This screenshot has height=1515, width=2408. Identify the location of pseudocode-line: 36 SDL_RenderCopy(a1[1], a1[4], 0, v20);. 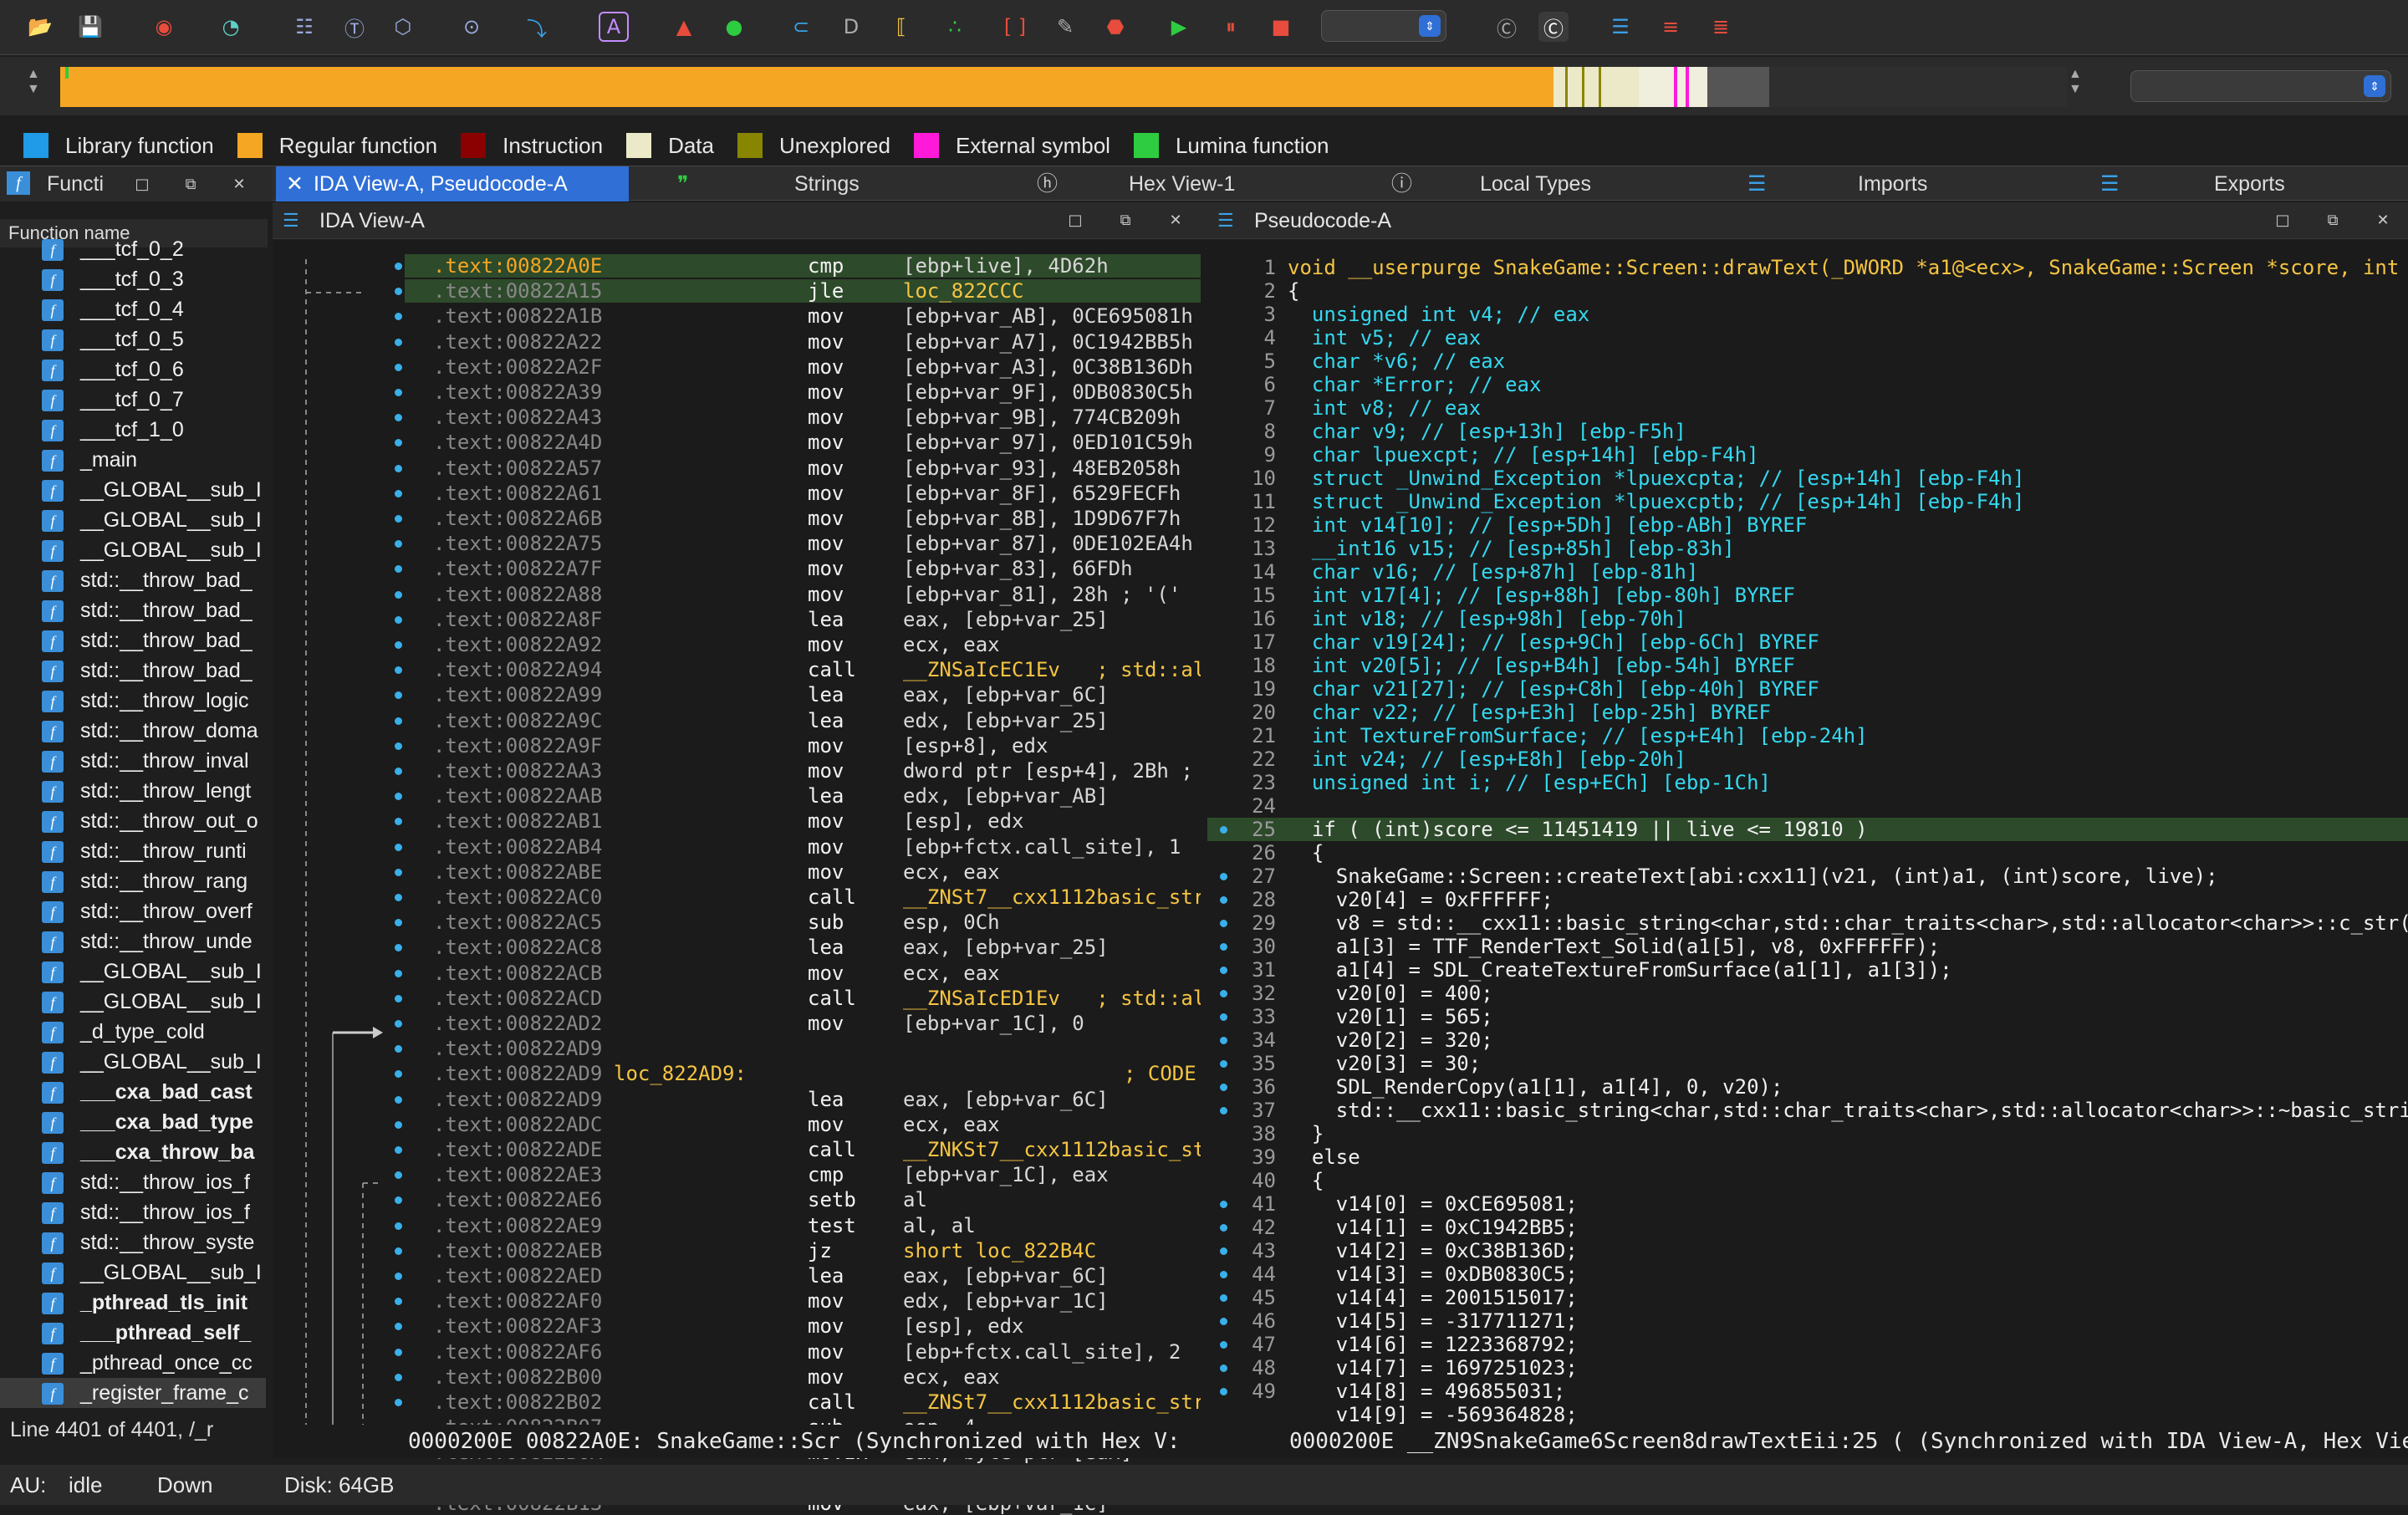
(1807, 1087).